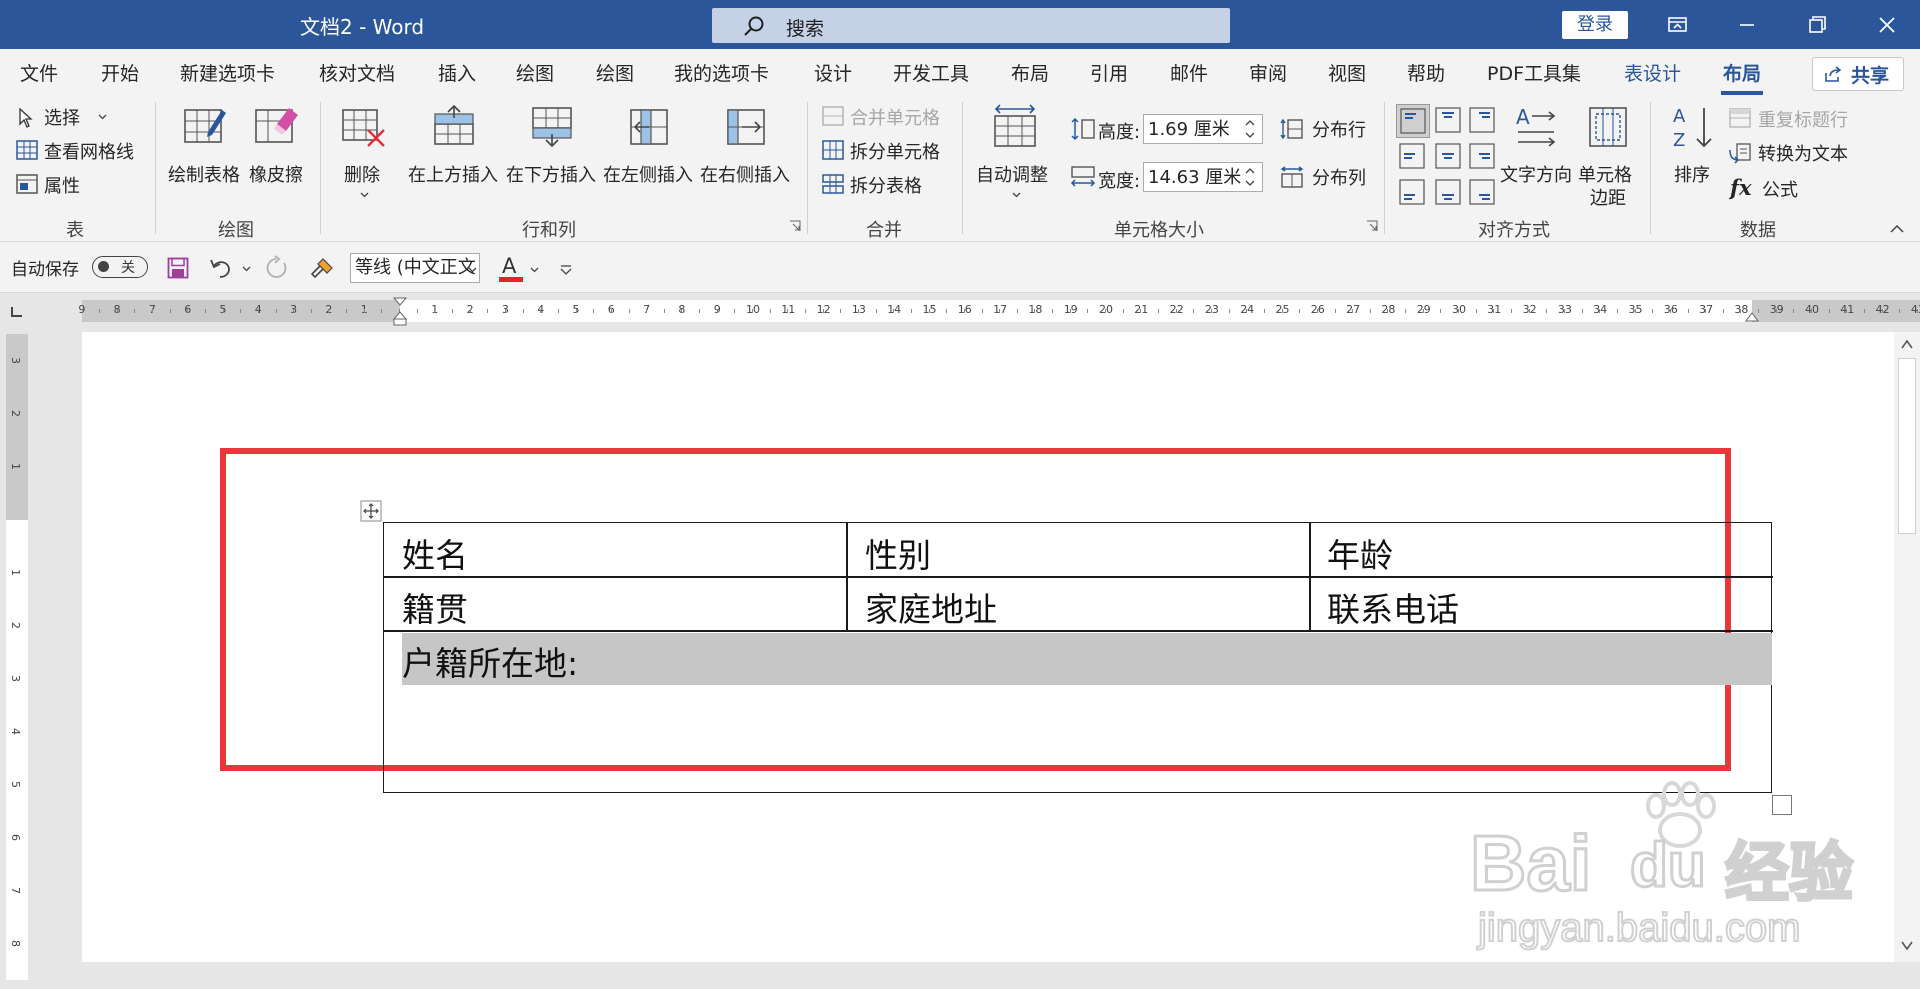 The image size is (1920, 989). What do you see at coordinates (1595, 25) in the screenshot?
I see `login-button: 登录` at bounding box center [1595, 25].